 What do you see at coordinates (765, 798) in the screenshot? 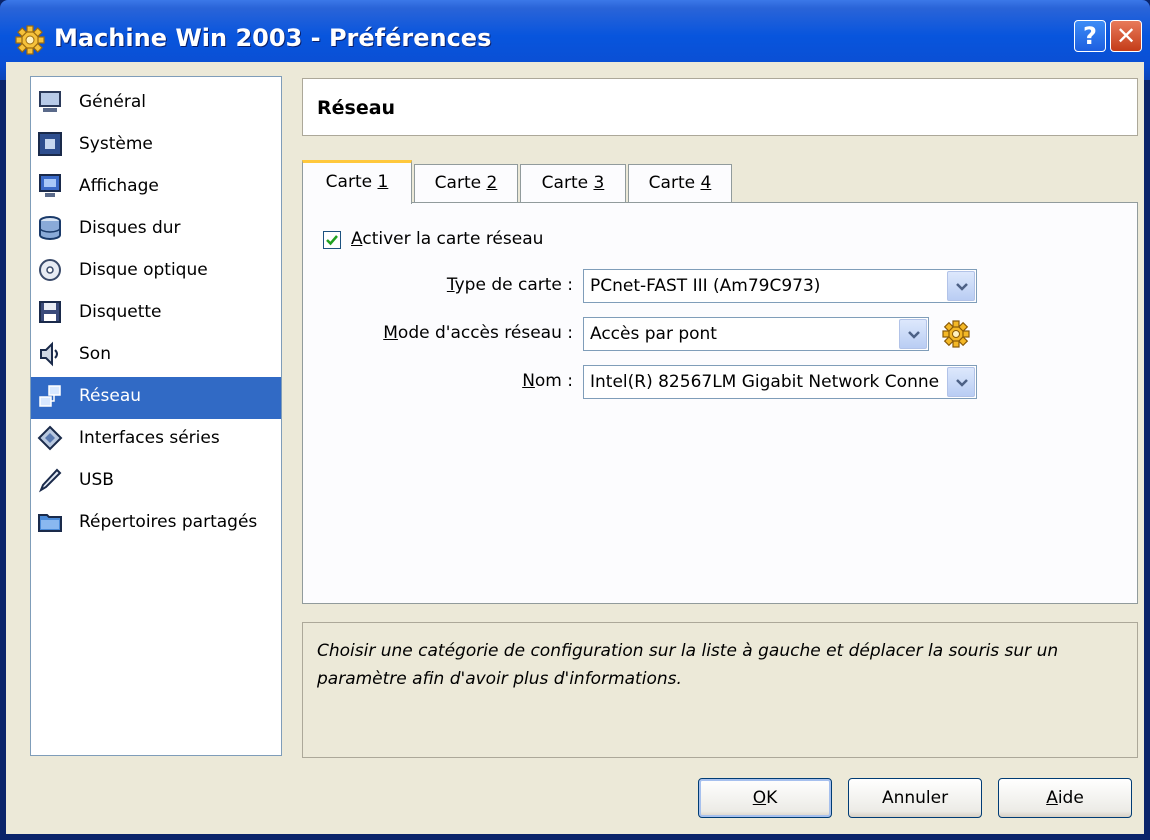
I see `ok-button: OK` at bounding box center [765, 798].